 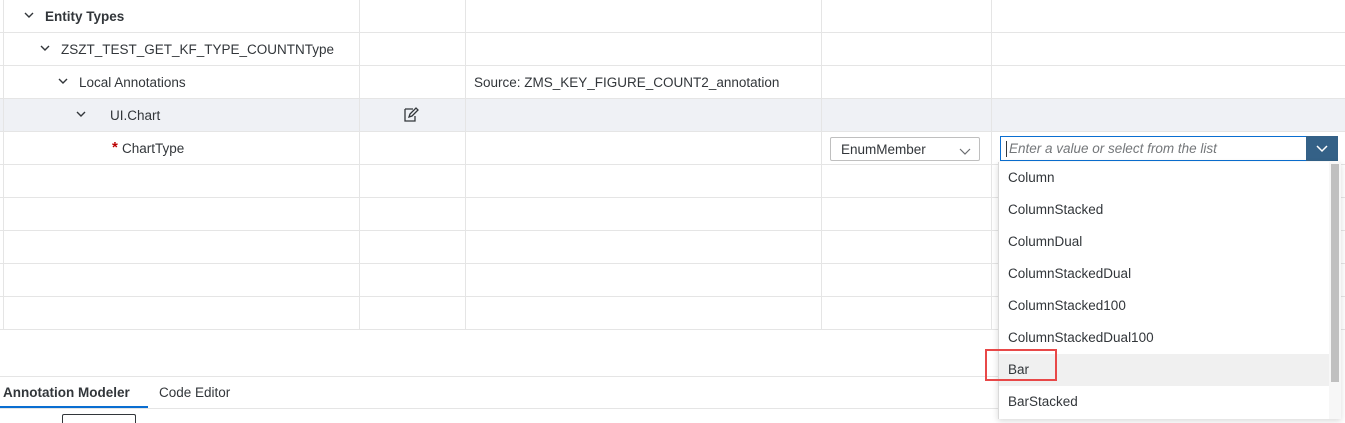 I want to click on type-select-value: EnumMember, so click(x=883, y=149).